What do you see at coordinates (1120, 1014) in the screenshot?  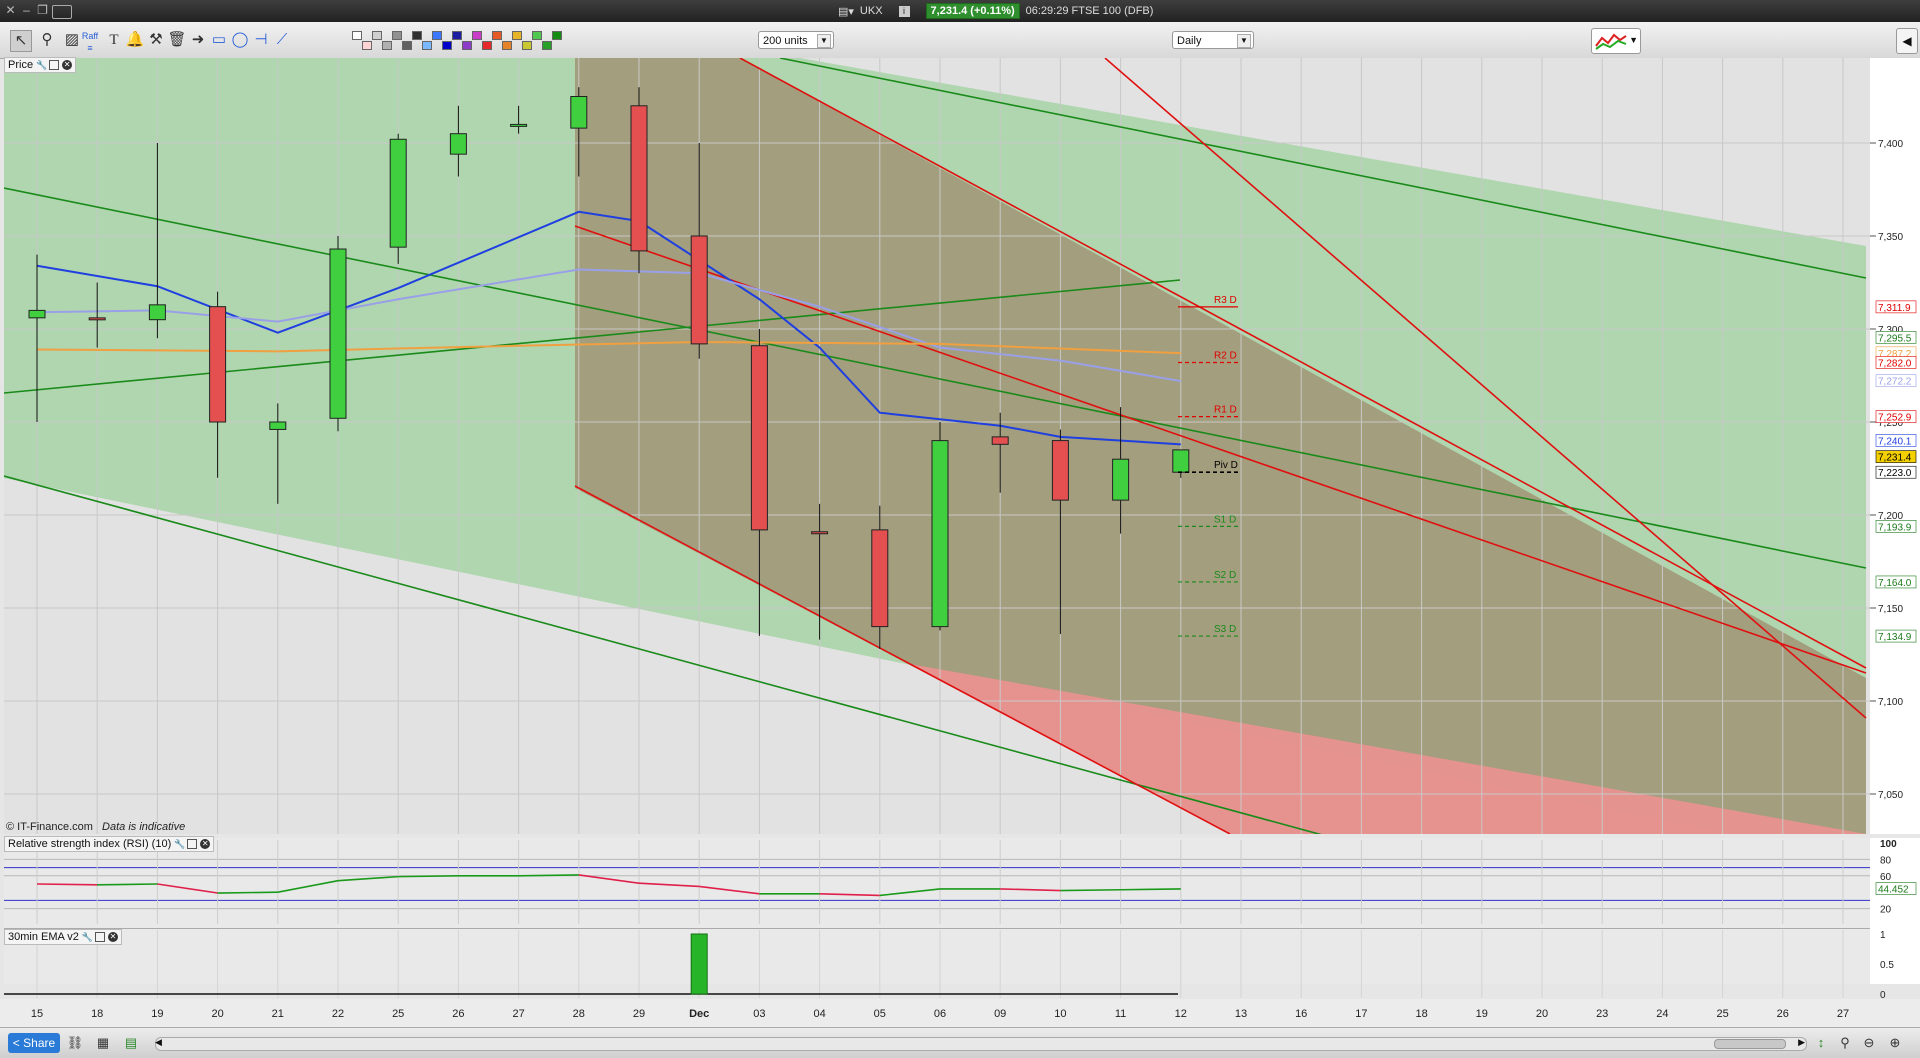 I see `date-axis-label: 11` at bounding box center [1120, 1014].